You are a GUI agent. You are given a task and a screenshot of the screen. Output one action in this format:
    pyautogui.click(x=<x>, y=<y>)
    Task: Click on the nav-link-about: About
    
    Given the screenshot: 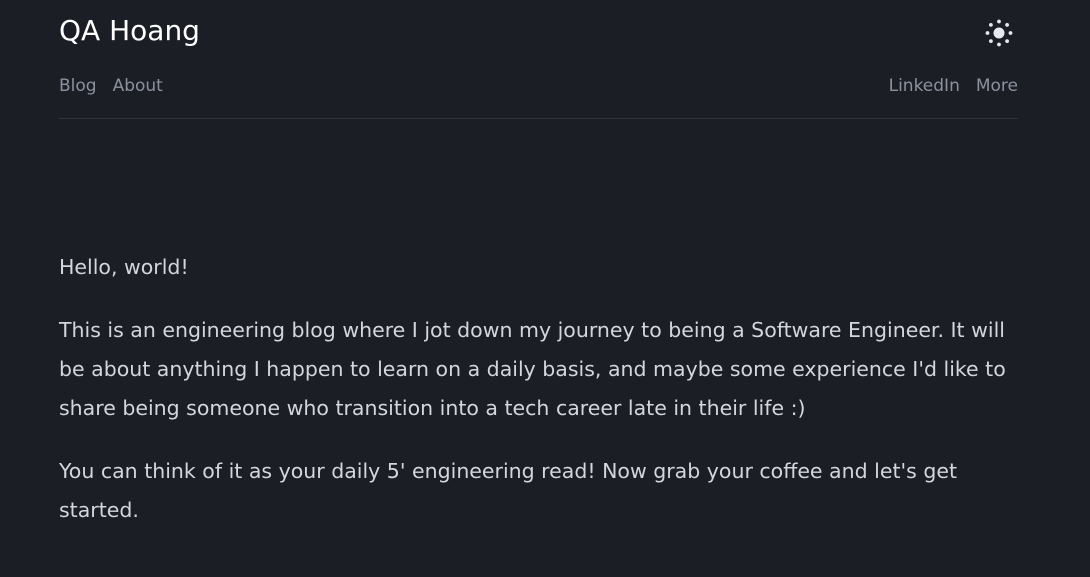 What is the action you would take?
    pyautogui.click(x=138, y=86)
    